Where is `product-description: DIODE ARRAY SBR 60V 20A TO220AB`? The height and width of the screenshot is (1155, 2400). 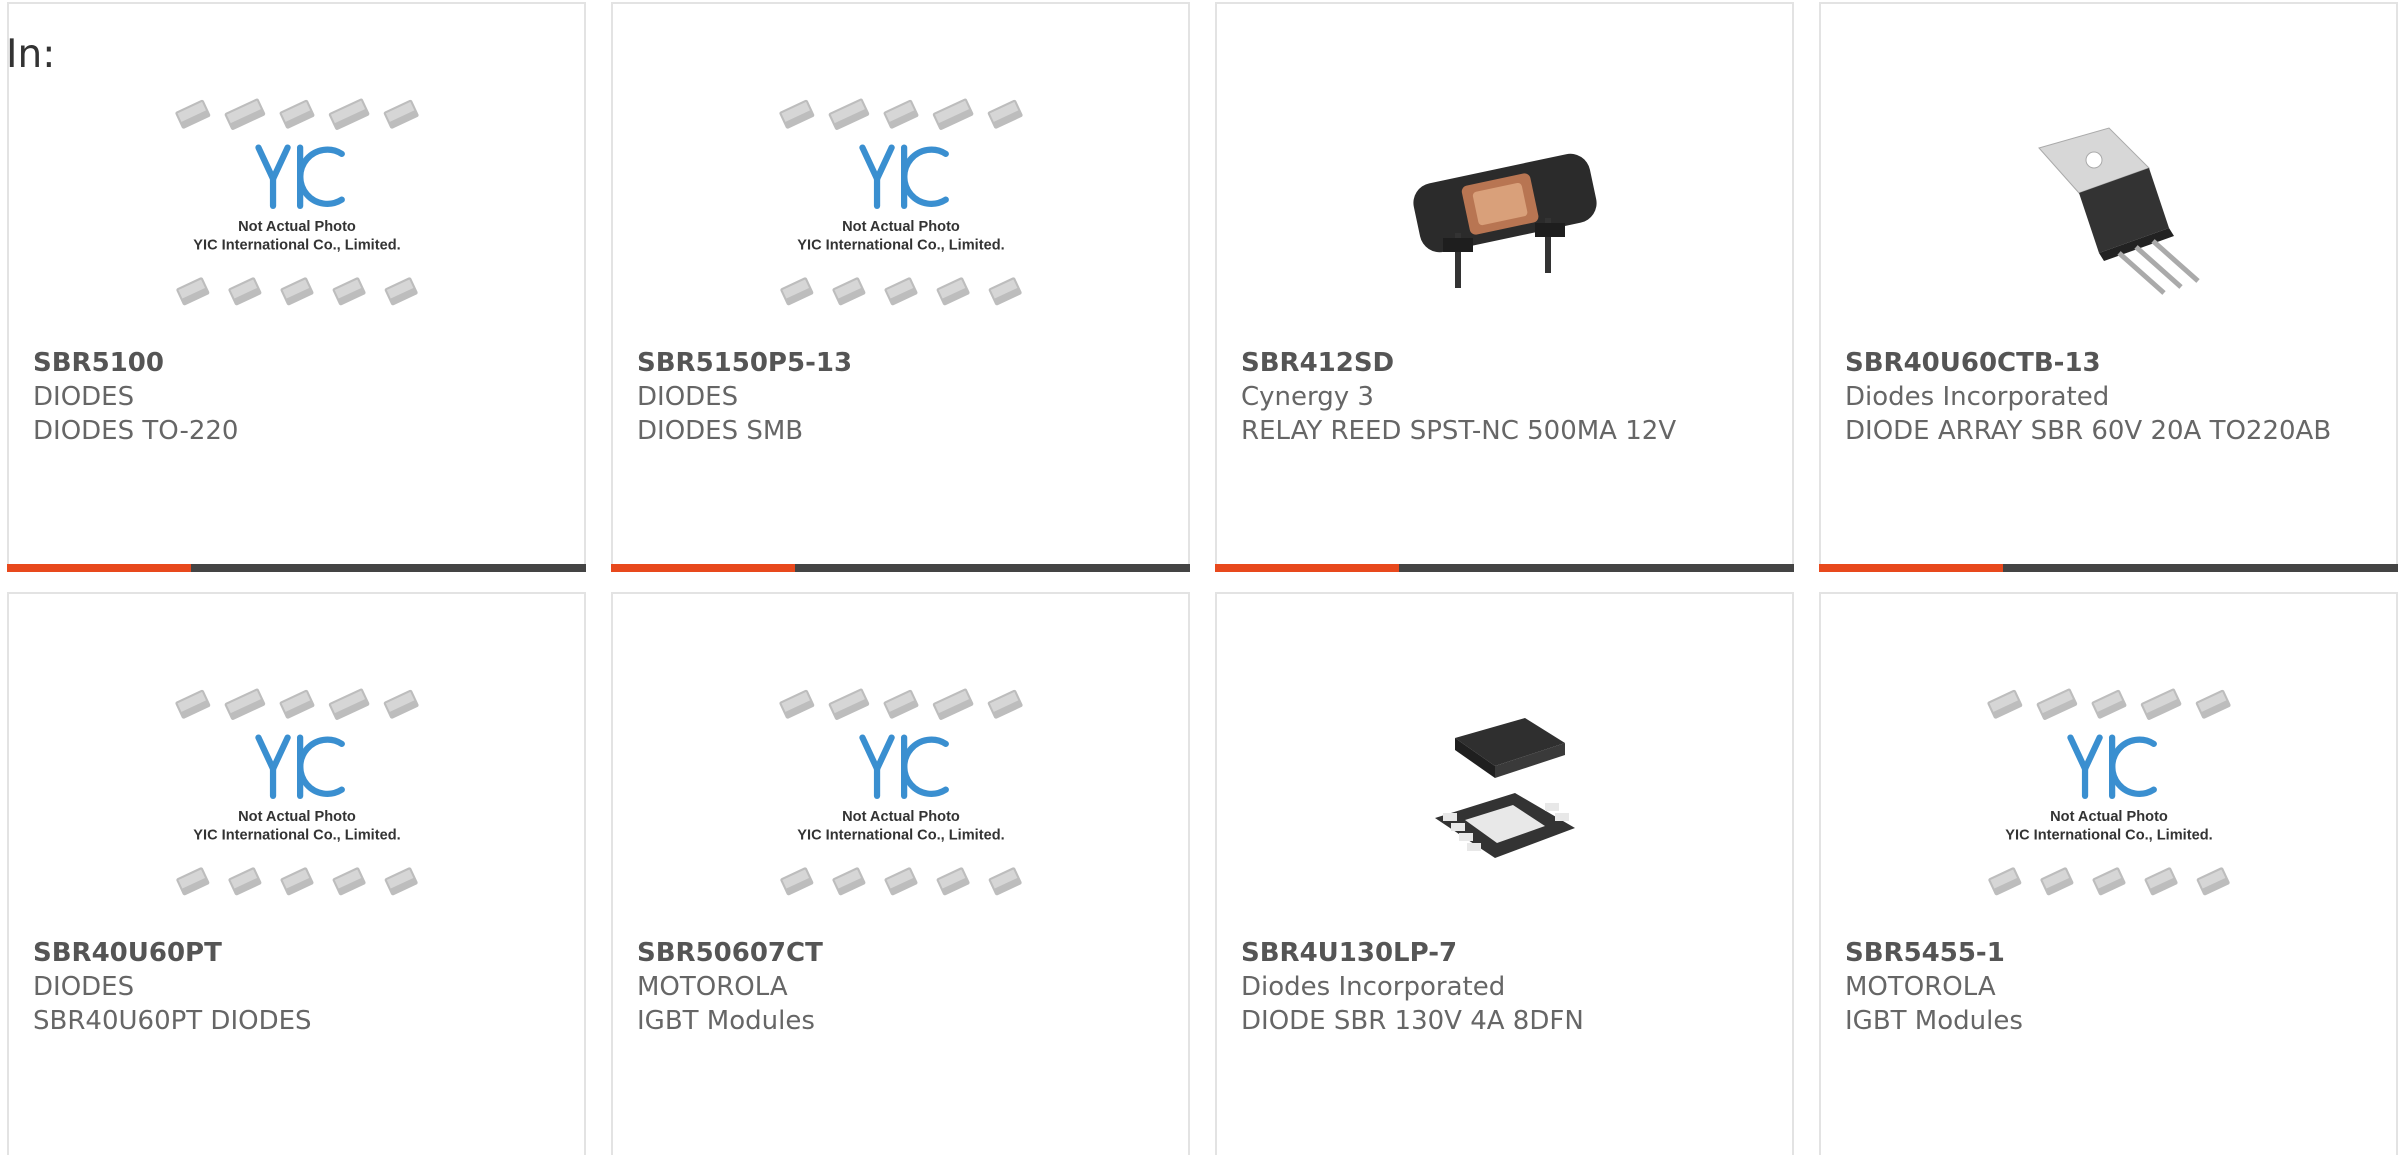 product-description: DIODE ARRAY SBR 60V 20A TO220AB is located at coordinates (2088, 431).